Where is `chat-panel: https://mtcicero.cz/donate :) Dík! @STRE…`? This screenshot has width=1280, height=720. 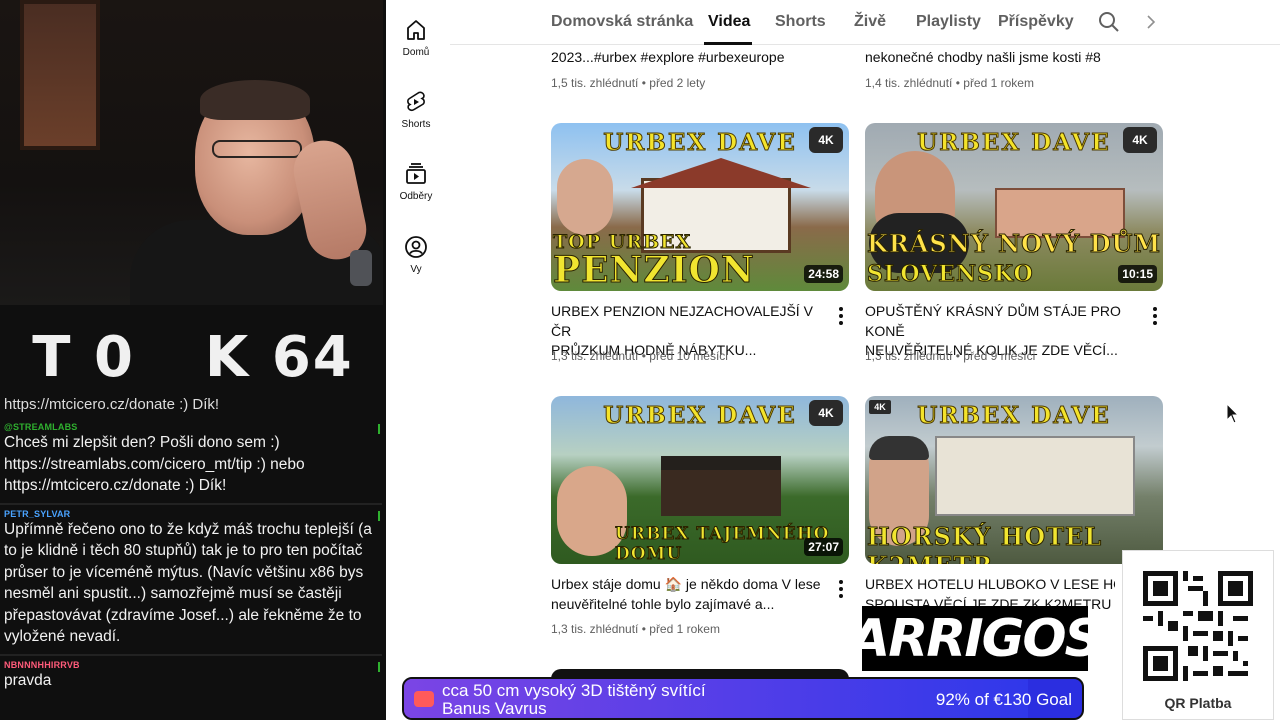
chat-panel: https://mtcicero.cz/donate :) Dík! @STRE… is located at coordinates (191, 559).